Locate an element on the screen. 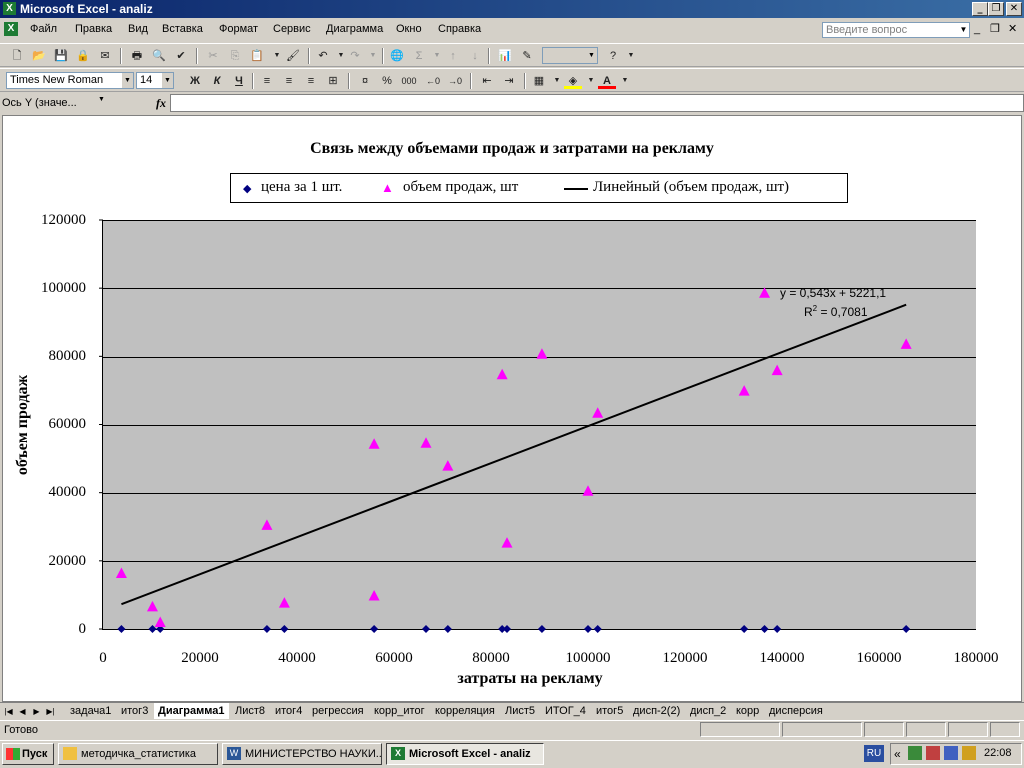 This screenshot has width=1024, height=768. redo-dropdown-icon: ▼ is located at coordinates (373, 56).